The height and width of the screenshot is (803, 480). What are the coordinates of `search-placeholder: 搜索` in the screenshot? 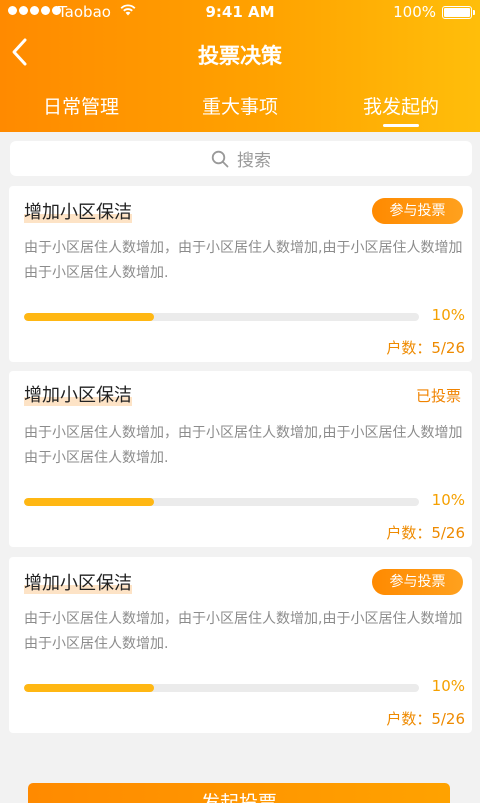 It's located at (254, 161).